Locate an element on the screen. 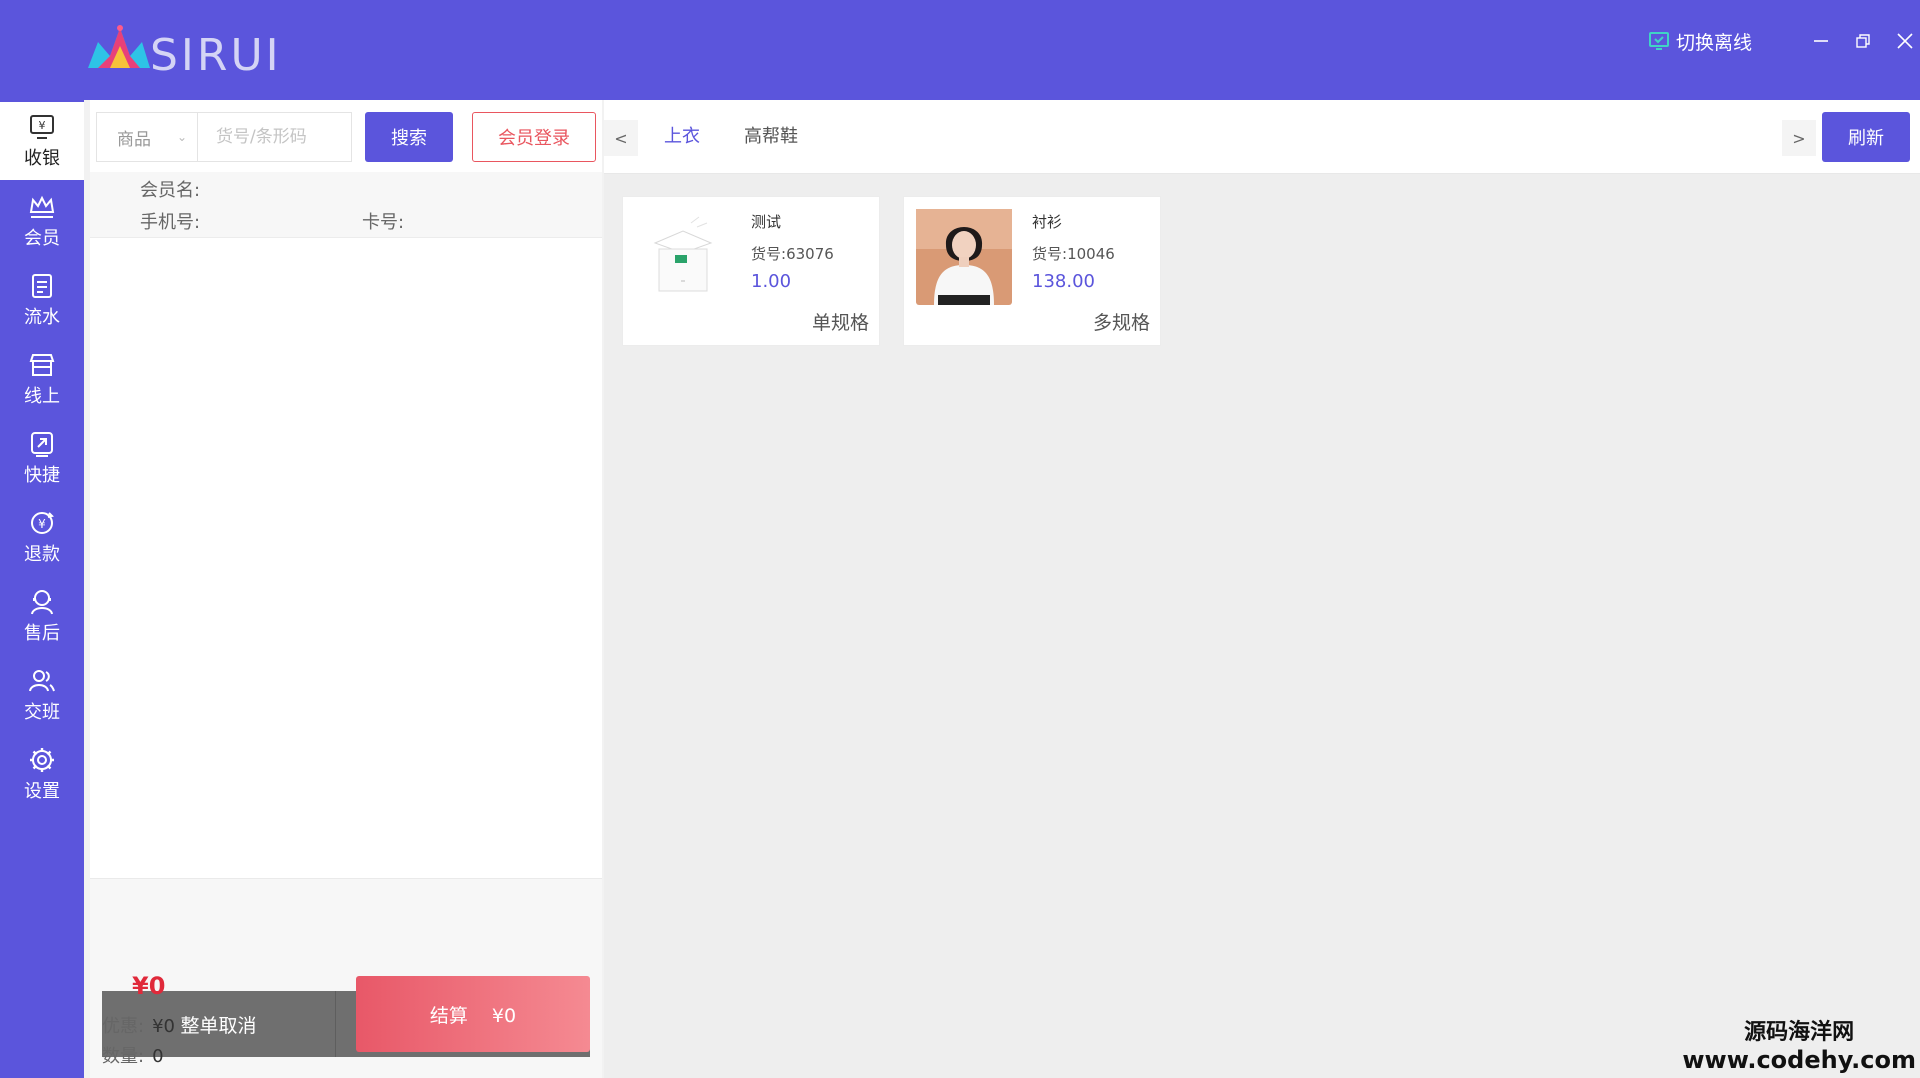  crown-icon is located at coordinates (42, 206).